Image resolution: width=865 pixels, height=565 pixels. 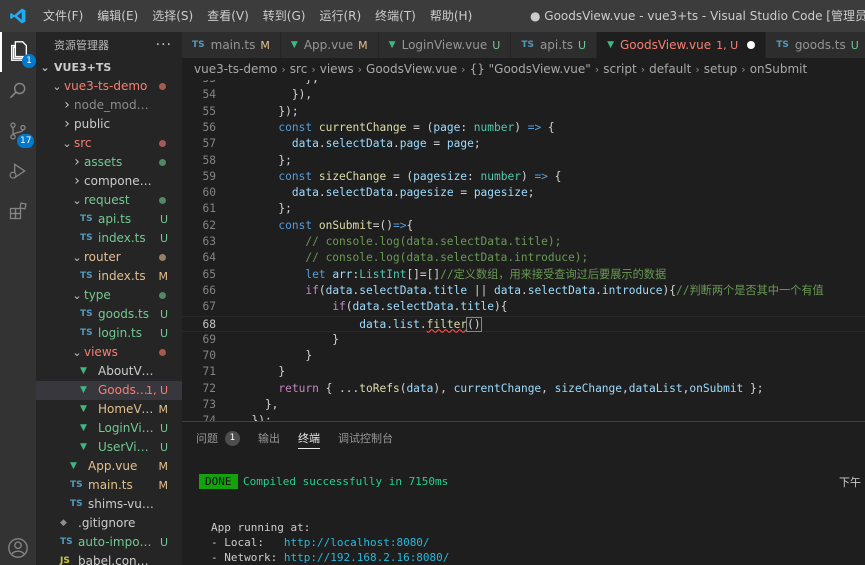 What do you see at coordinates (815, 45) in the screenshot?
I see `editor-tab: TS goods.ts U` at bounding box center [815, 45].